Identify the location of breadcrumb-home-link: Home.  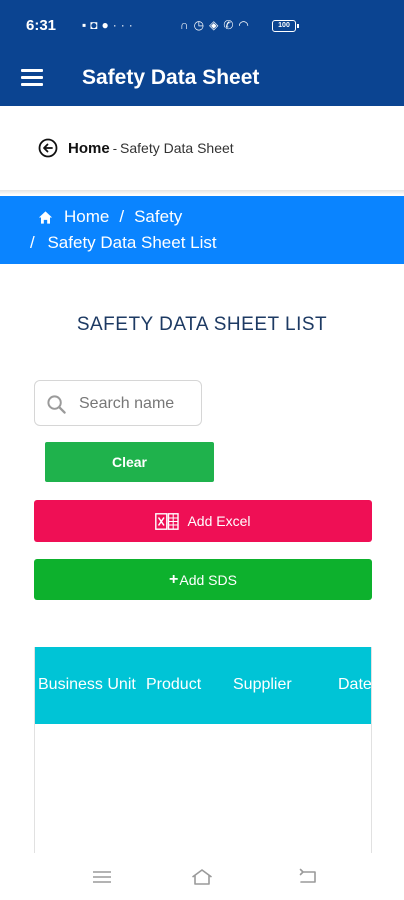
(89, 148).